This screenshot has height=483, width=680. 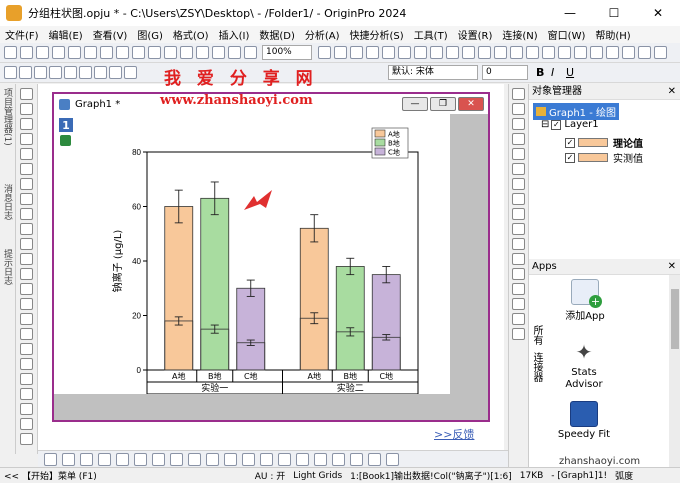 I want to click on layer-1-badge: 1, so click(x=66, y=125).